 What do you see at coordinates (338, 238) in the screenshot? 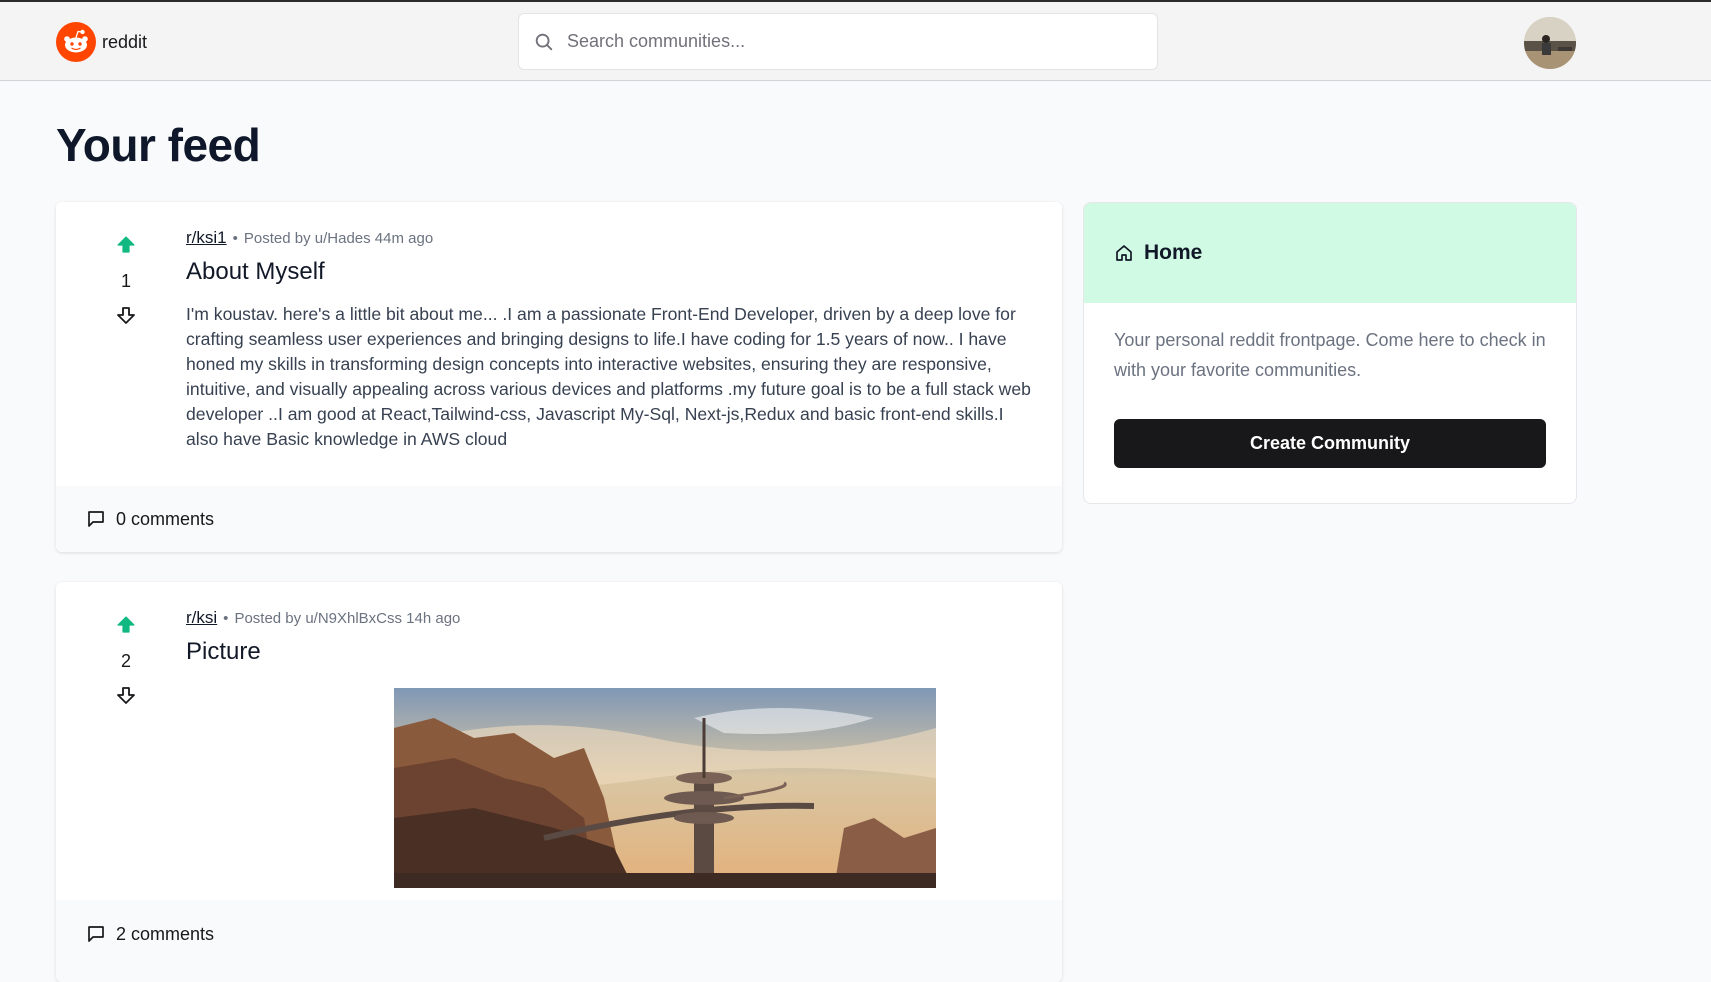
I see `posted-by: Posted by u/Hades 44m ago` at bounding box center [338, 238].